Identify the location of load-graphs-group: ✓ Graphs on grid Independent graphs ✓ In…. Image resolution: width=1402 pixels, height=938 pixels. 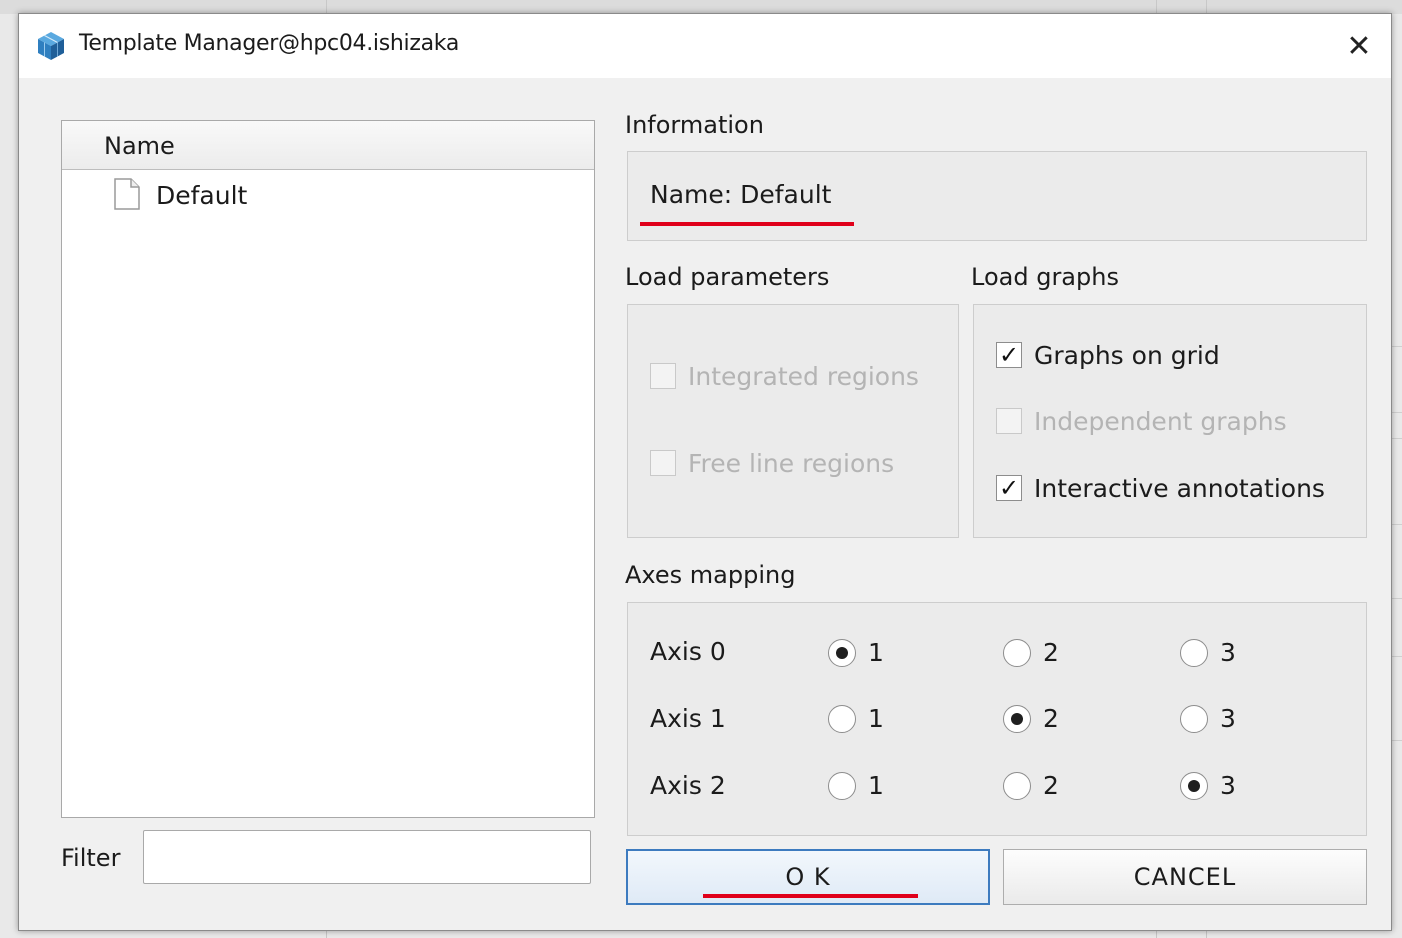
(1170, 421).